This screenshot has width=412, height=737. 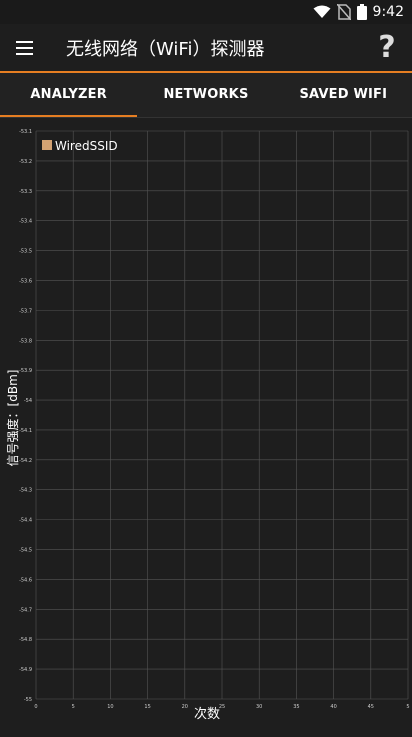 What do you see at coordinates (25, 521) in the screenshot?
I see `y-tick-label: -54.4` at bounding box center [25, 521].